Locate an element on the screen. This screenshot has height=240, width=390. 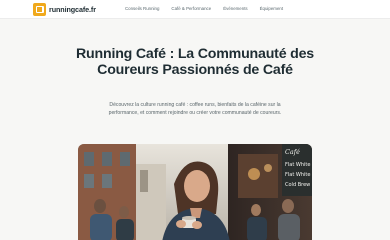
nav-item-conseils-running: Conseils Running is located at coordinates (142, 8).